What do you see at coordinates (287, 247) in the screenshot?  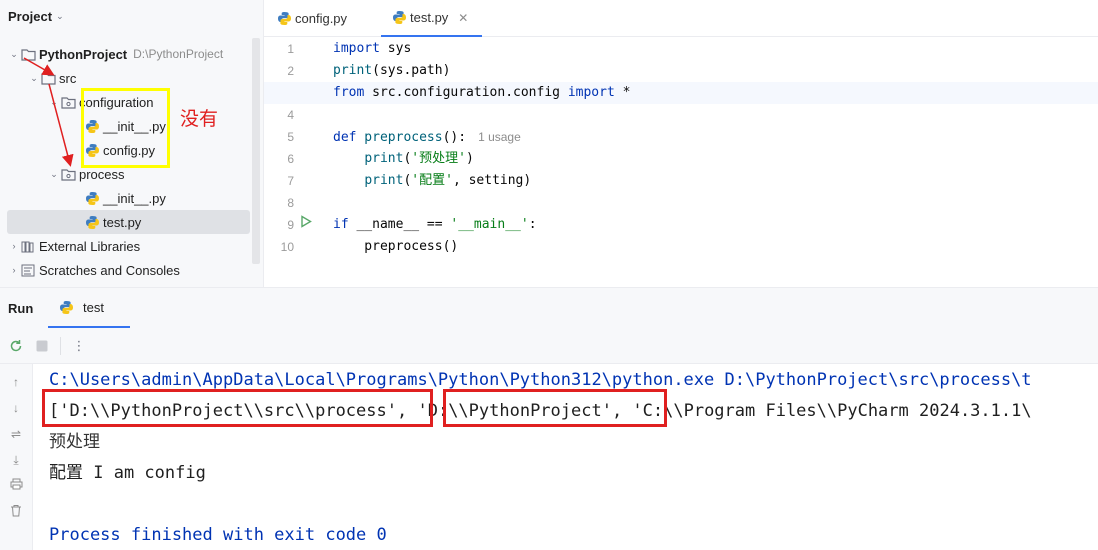 I see `line-number: 10` at bounding box center [287, 247].